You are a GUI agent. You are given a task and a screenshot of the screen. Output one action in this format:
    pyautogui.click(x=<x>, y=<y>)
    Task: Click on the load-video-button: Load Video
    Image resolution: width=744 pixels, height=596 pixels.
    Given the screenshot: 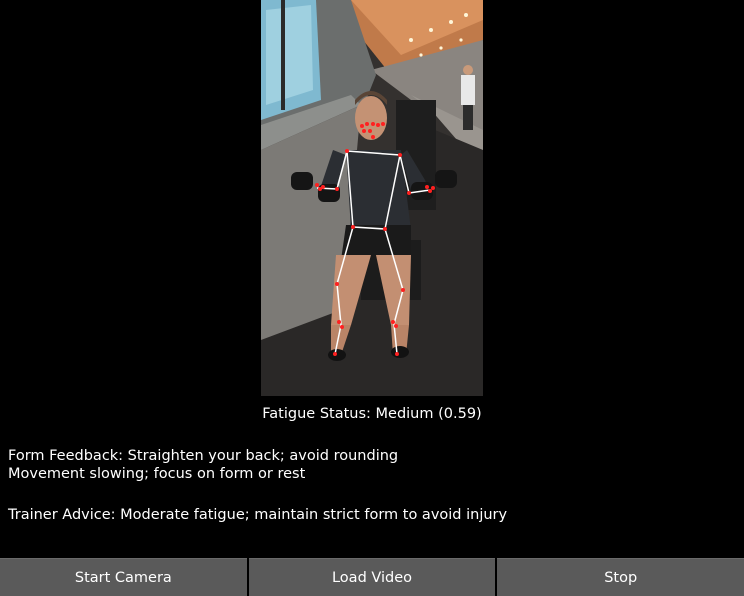 What is the action you would take?
    pyautogui.click(x=372, y=577)
    